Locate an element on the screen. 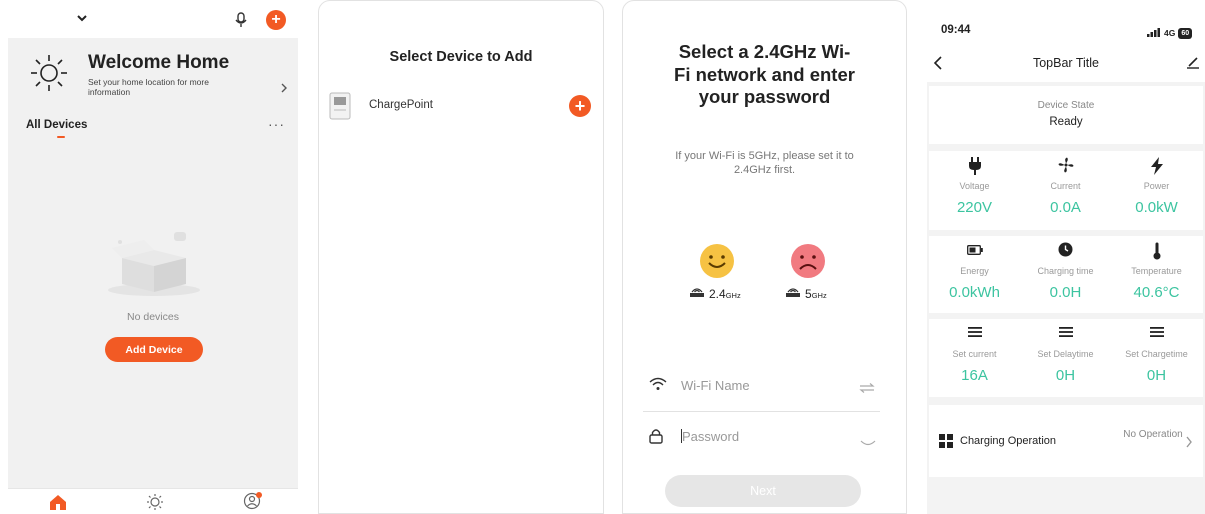  sun-icon is located at coordinates (49, 75).